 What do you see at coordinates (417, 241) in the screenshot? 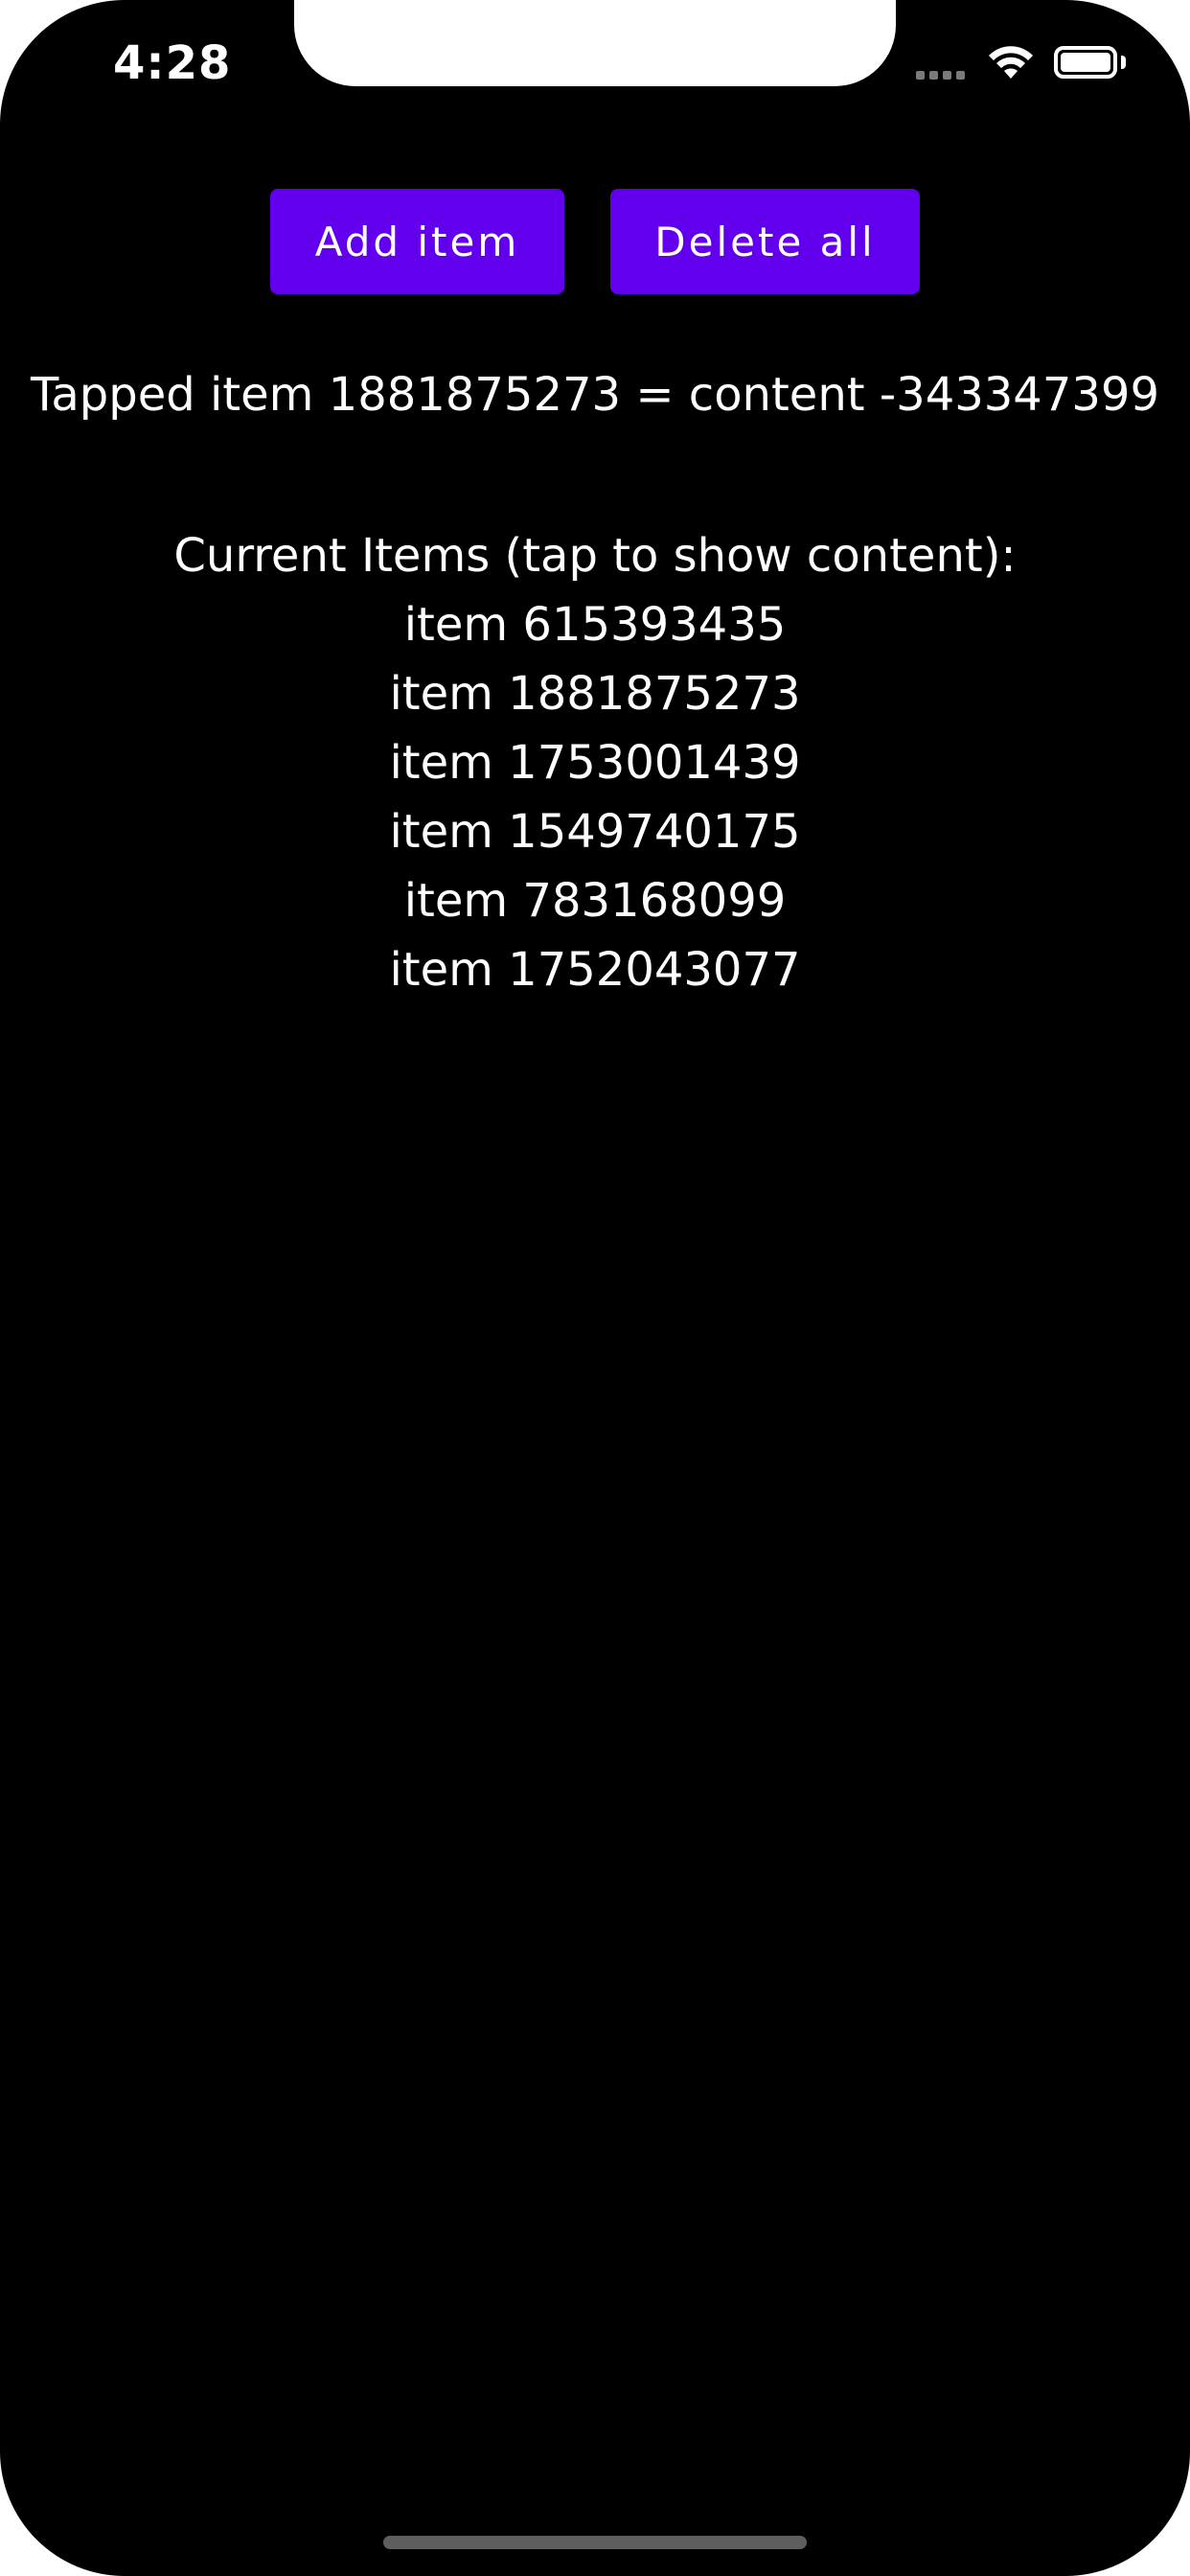
I see `add-item-button: Add item` at bounding box center [417, 241].